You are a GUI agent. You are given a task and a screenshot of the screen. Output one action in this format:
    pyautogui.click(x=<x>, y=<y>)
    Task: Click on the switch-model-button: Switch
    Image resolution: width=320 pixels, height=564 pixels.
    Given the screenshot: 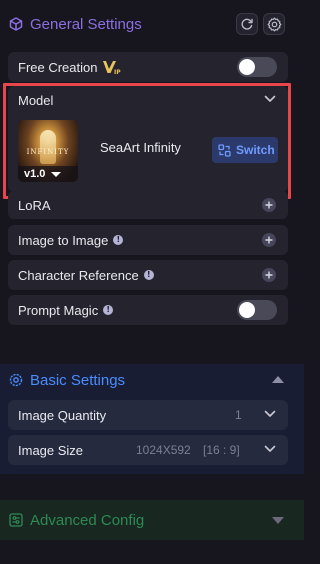 What is the action you would take?
    pyautogui.click(x=245, y=150)
    